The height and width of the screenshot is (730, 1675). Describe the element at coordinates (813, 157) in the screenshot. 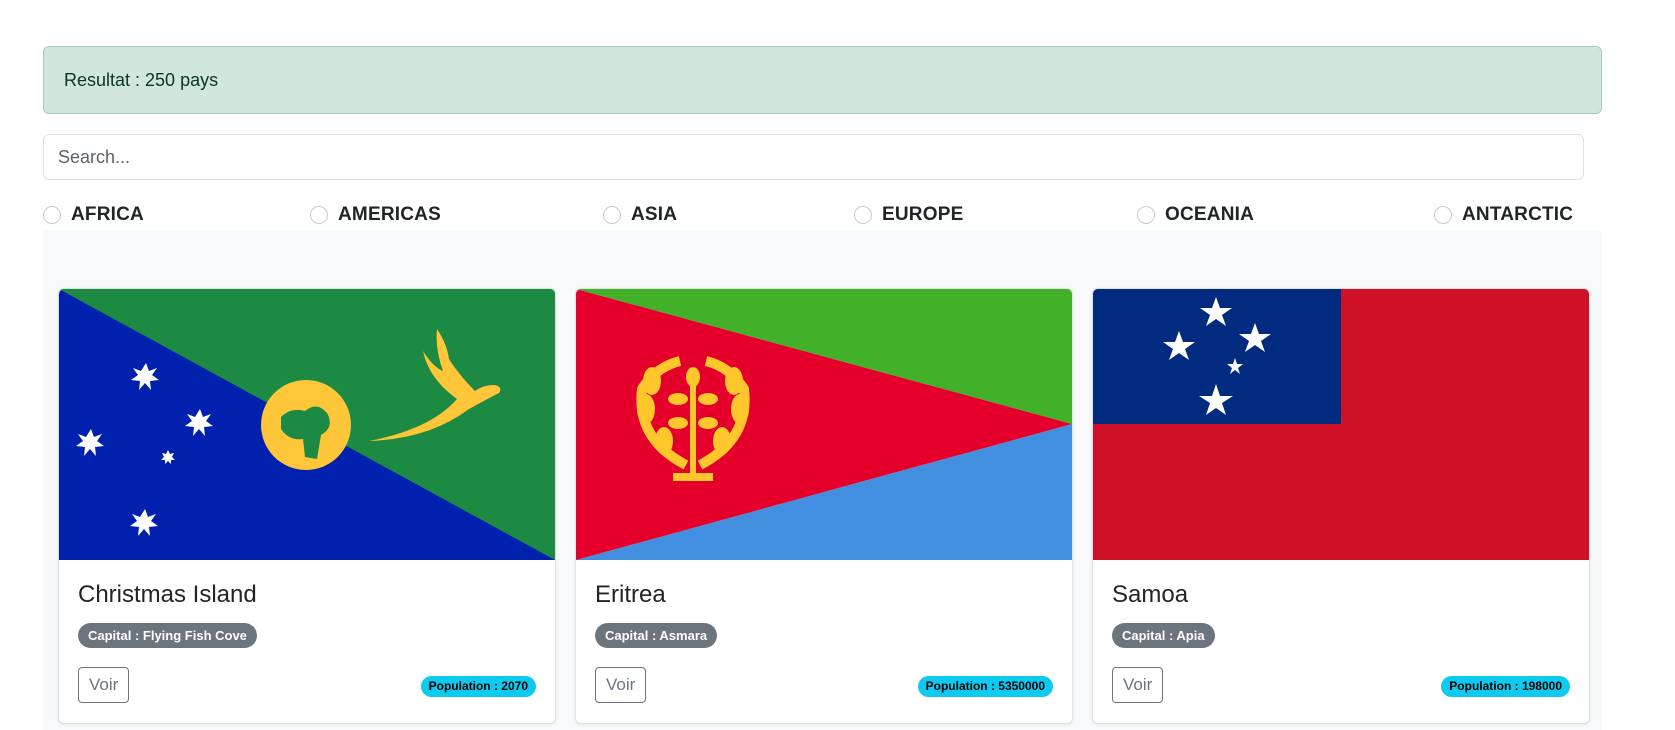

I see `search-input` at that location.